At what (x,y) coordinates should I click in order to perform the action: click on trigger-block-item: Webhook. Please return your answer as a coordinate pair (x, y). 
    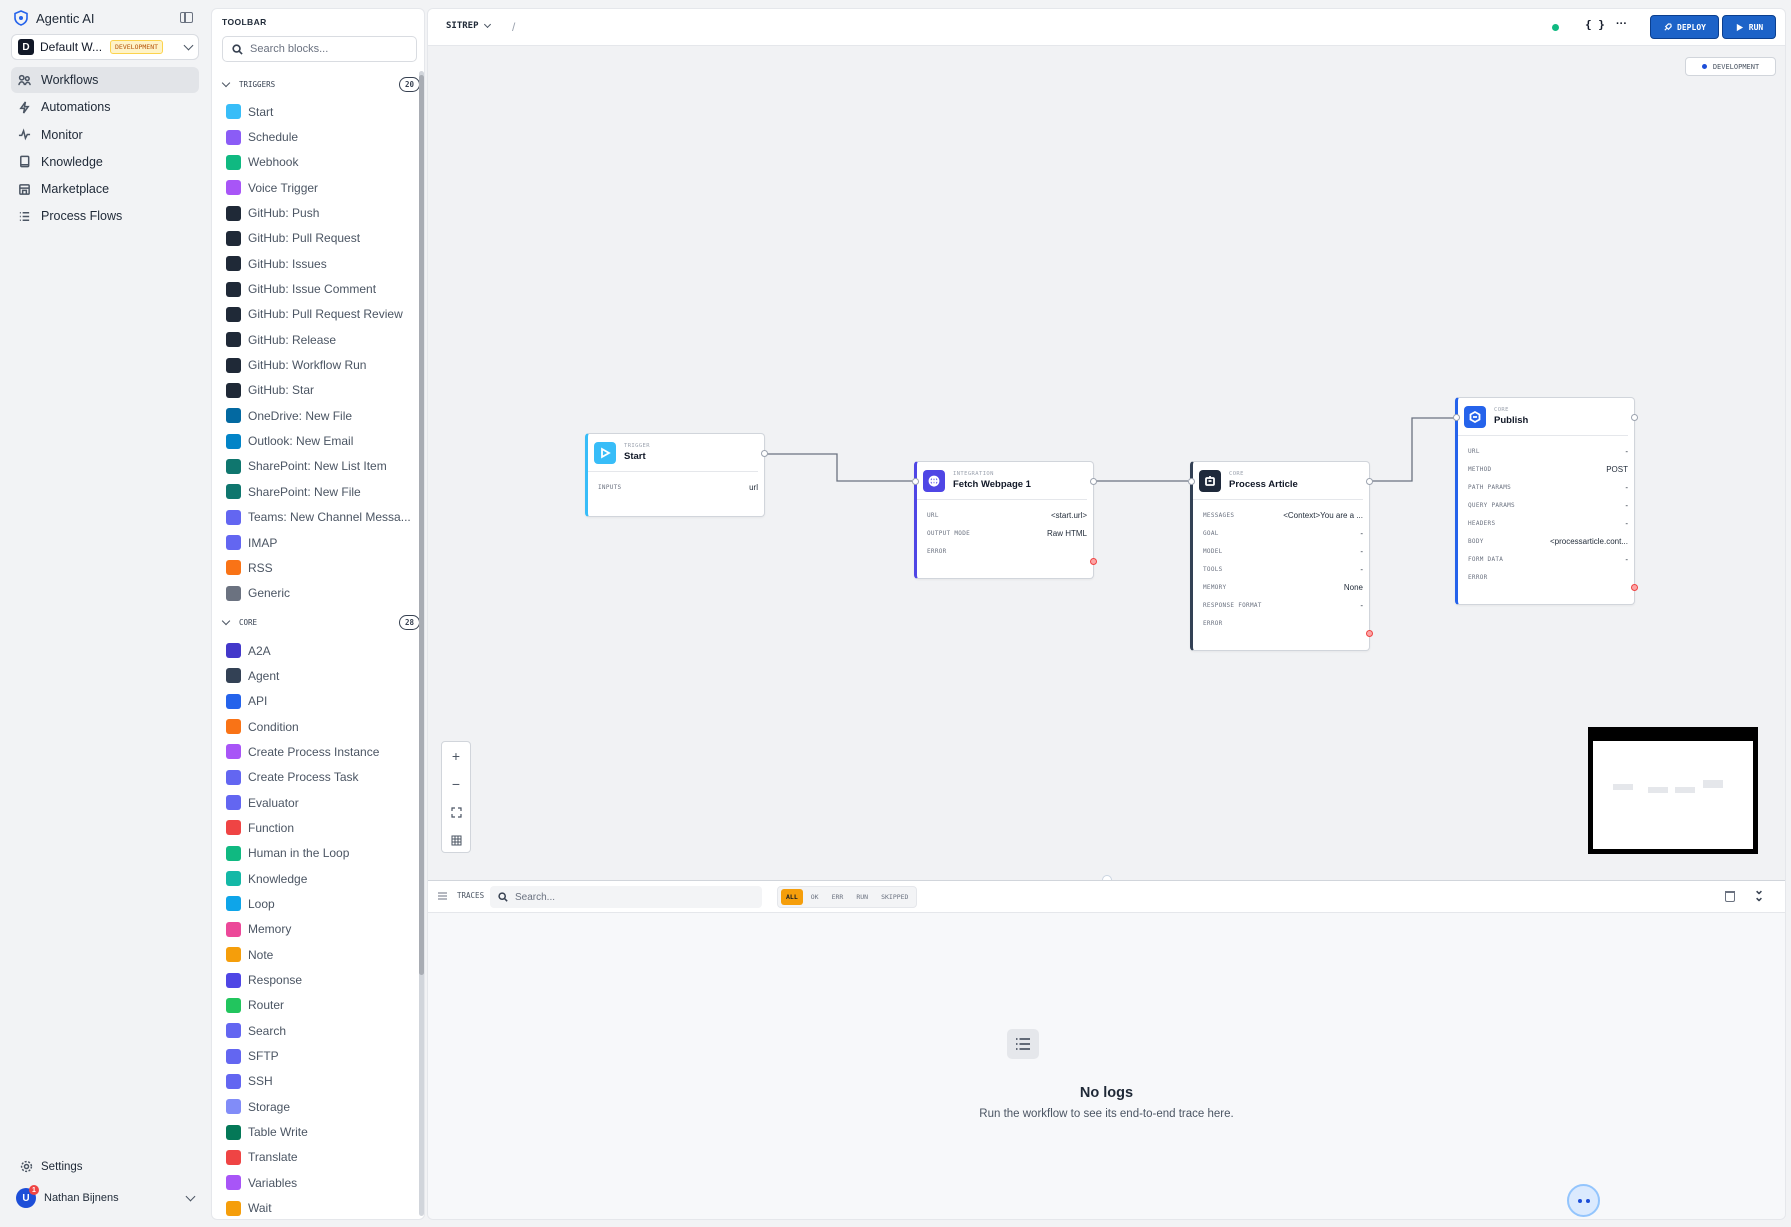
    Looking at the image, I should click on (317, 162).